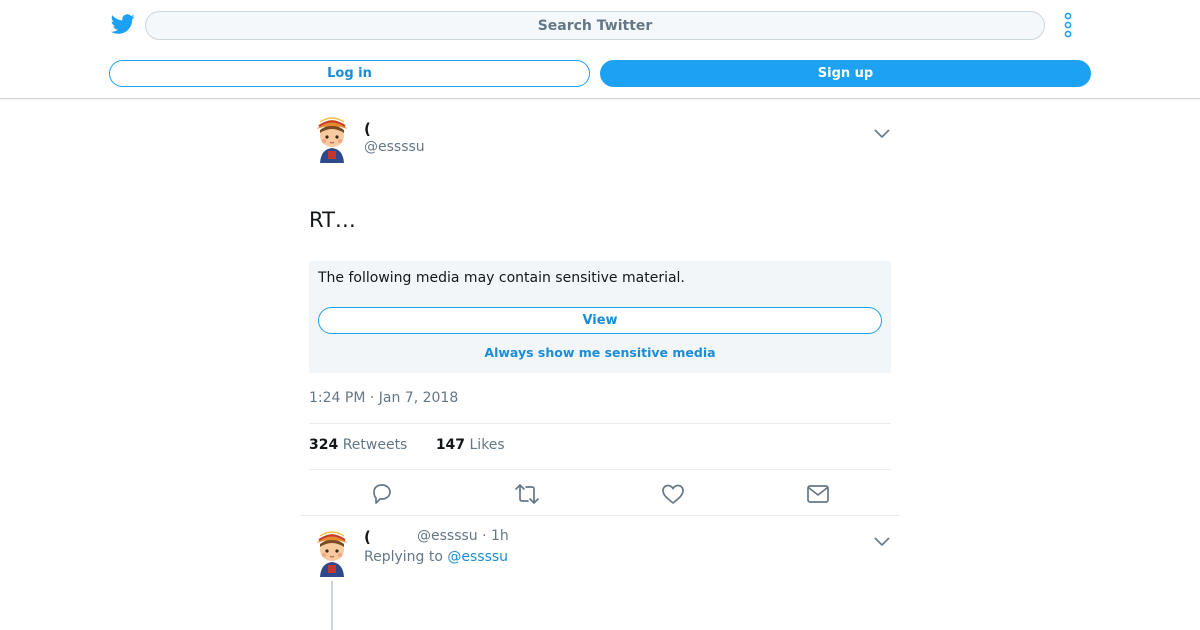 This screenshot has width=1200, height=630. Describe the element at coordinates (487, 445) in the screenshot. I see `likes-label: Likes` at that location.